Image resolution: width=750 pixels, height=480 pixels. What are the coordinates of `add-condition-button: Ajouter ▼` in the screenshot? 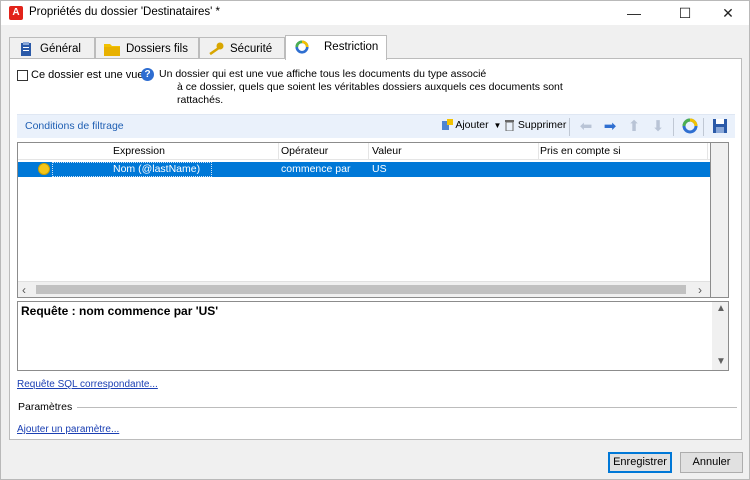 It's located at (471, 125).